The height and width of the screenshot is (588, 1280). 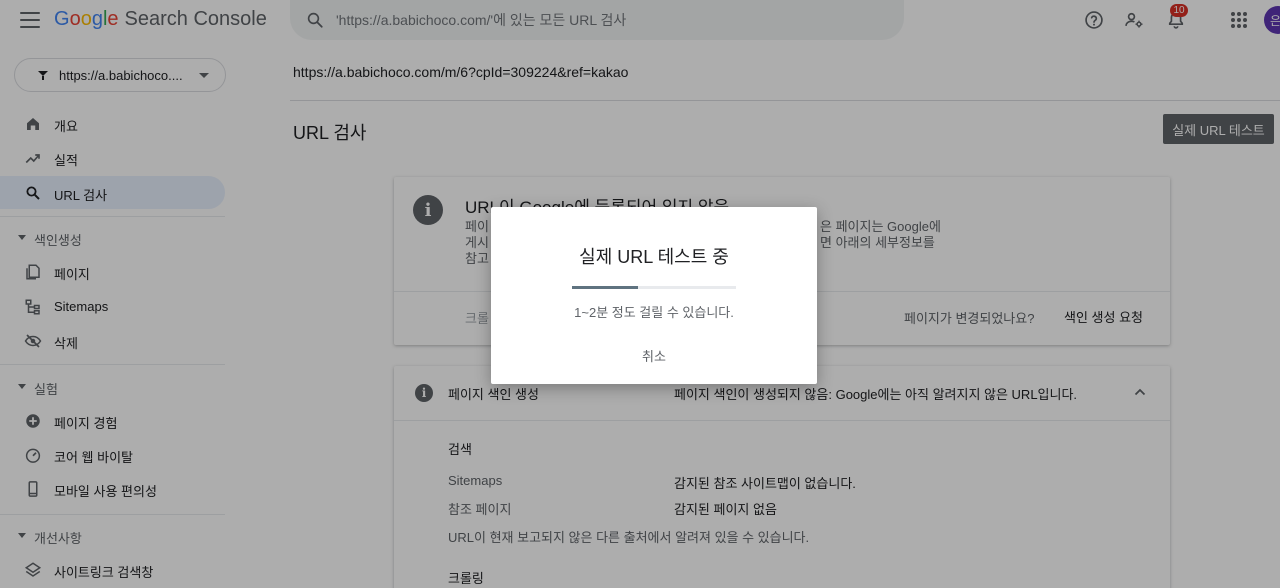 What do you see at coordinates (605, 287) in the screenshot?
I see `test-progress-fill` at bounding box center [605, 287].